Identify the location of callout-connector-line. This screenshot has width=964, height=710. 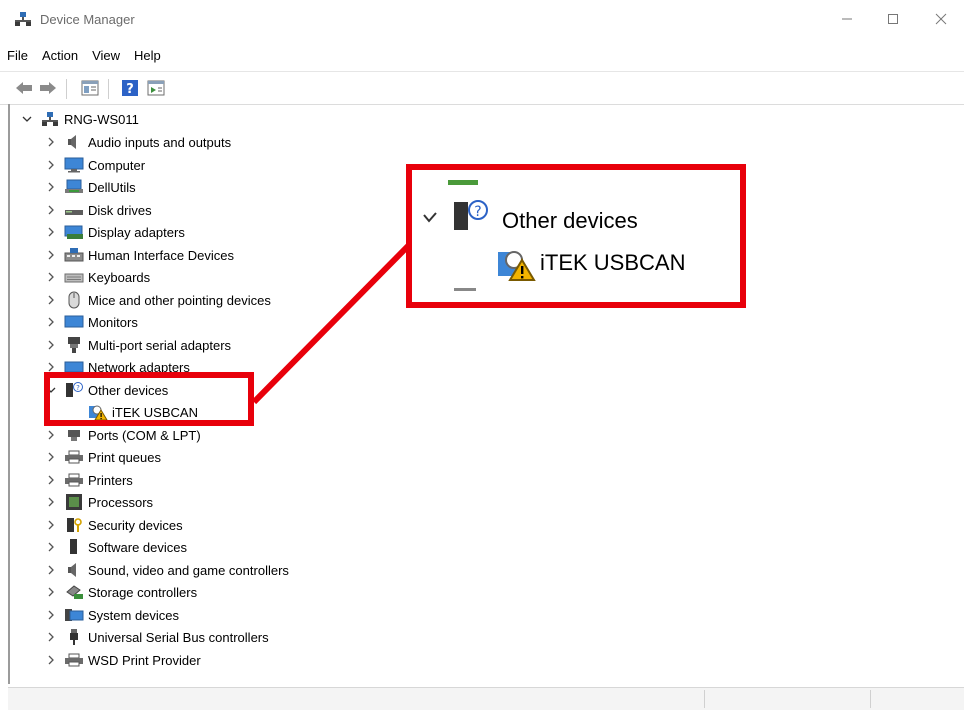
(333, 322).